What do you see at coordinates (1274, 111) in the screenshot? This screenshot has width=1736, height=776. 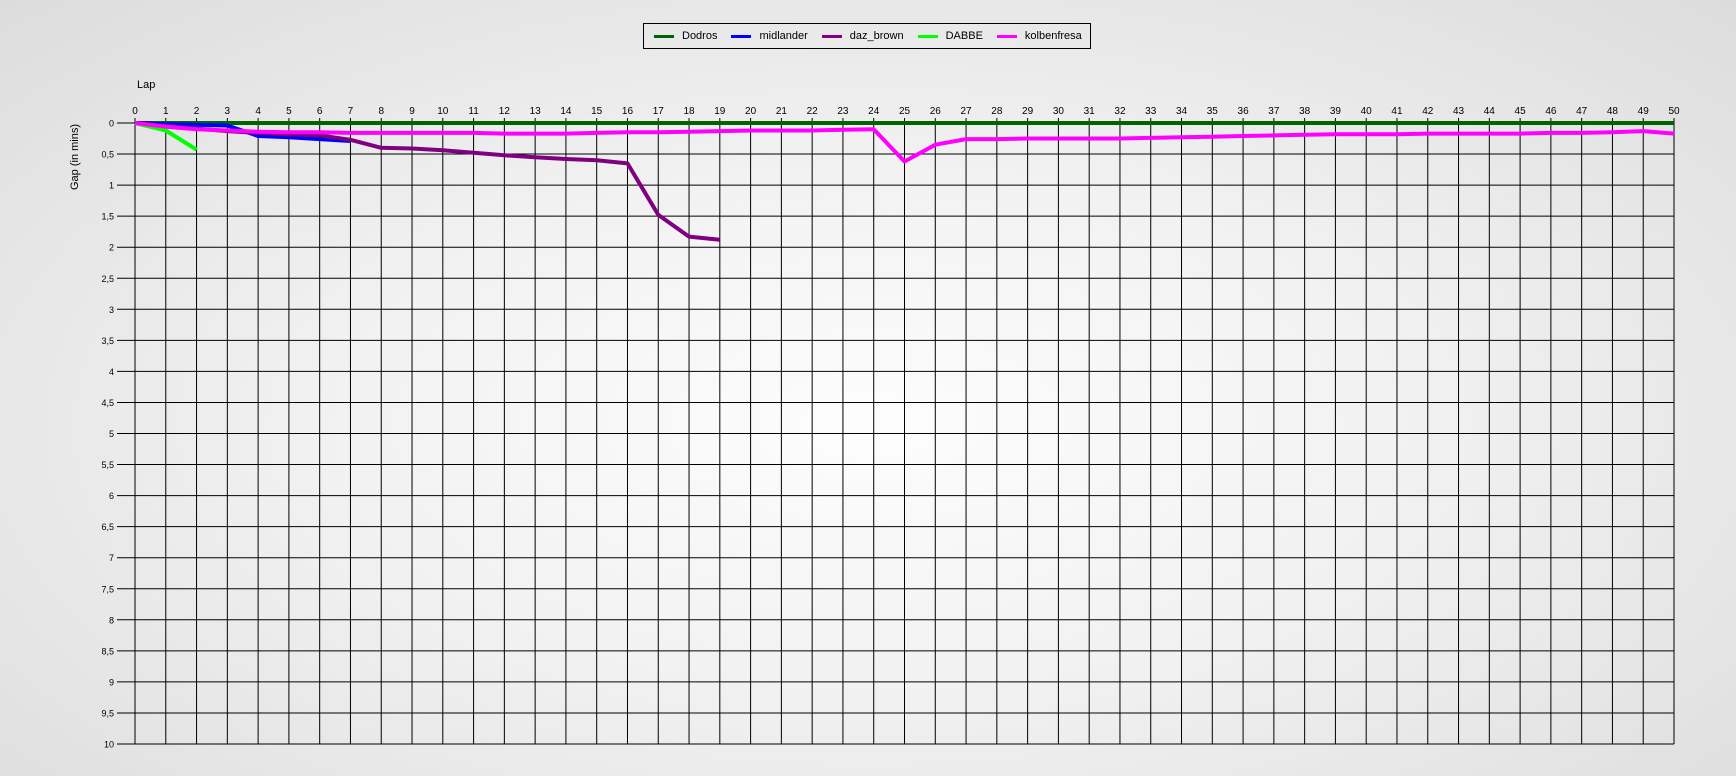 I see `x-tick-label: 37` at bounding box center [1274, 111].